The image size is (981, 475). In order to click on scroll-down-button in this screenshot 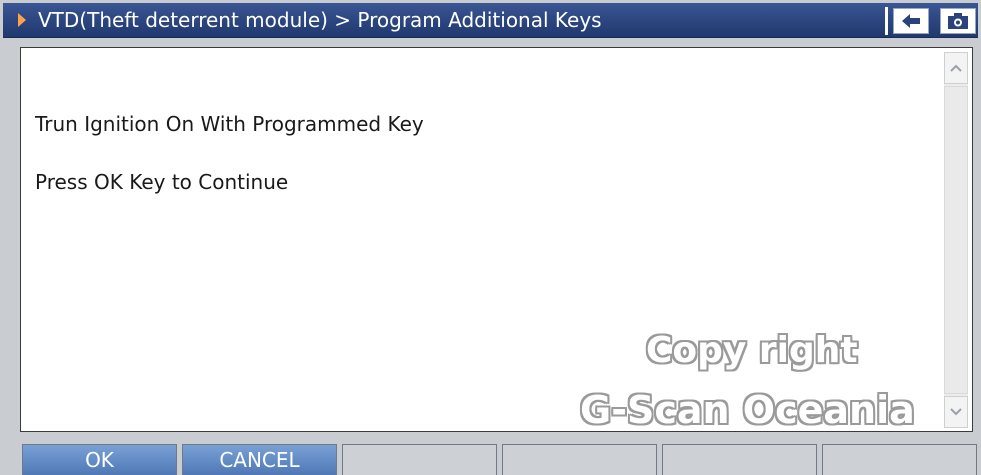, I will do `click(956, 412)`.